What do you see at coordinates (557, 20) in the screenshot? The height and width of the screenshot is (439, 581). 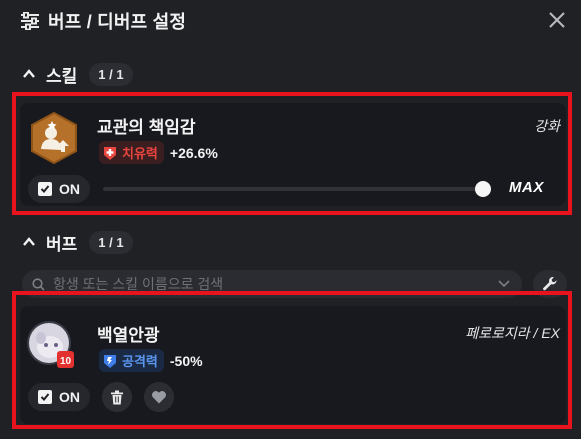 I see `close-icon` at bounding box center [557, 20].